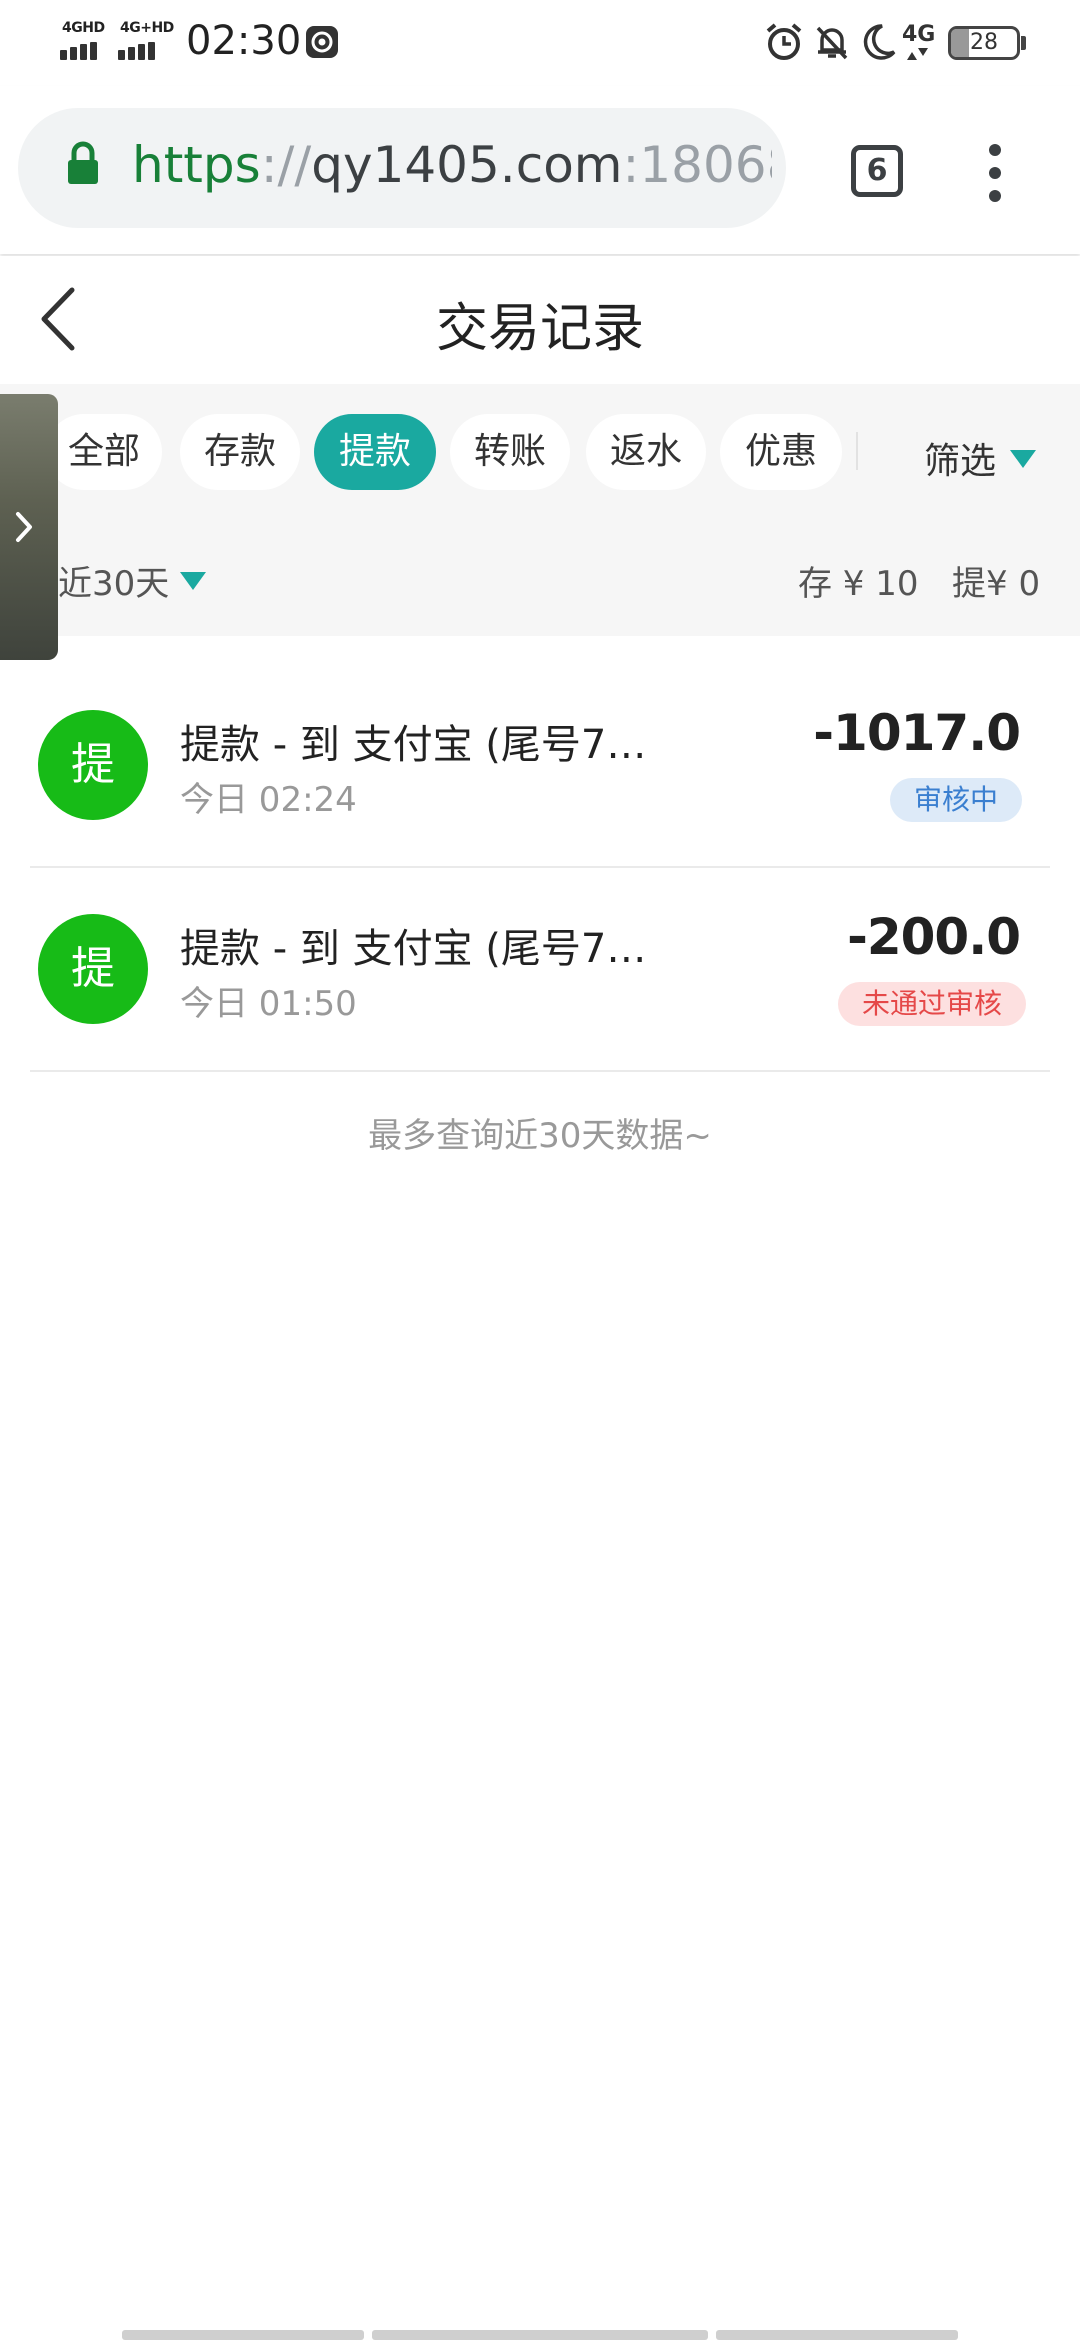 Image resolution: width=1080 pixels, height=2340 pixels. What do you see at coordinates (784, 41) in the screenshot?
I see `alarm-icon` at bounding box center [784, 41].